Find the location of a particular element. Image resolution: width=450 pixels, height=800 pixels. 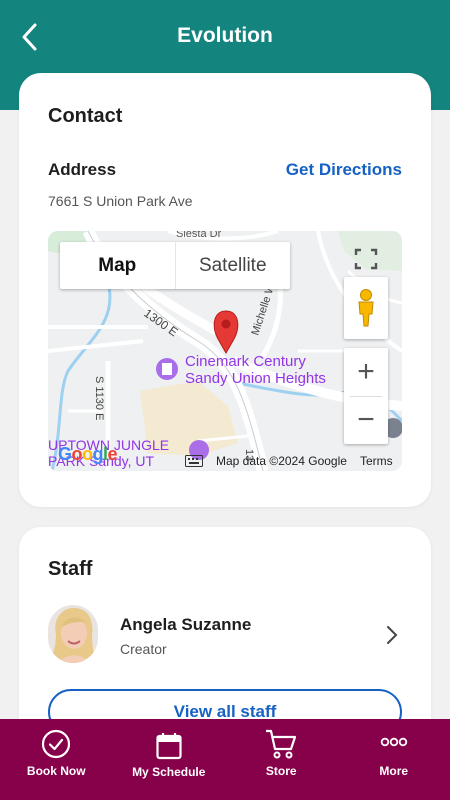

address-label: Address is located at coordinates (82, 169).